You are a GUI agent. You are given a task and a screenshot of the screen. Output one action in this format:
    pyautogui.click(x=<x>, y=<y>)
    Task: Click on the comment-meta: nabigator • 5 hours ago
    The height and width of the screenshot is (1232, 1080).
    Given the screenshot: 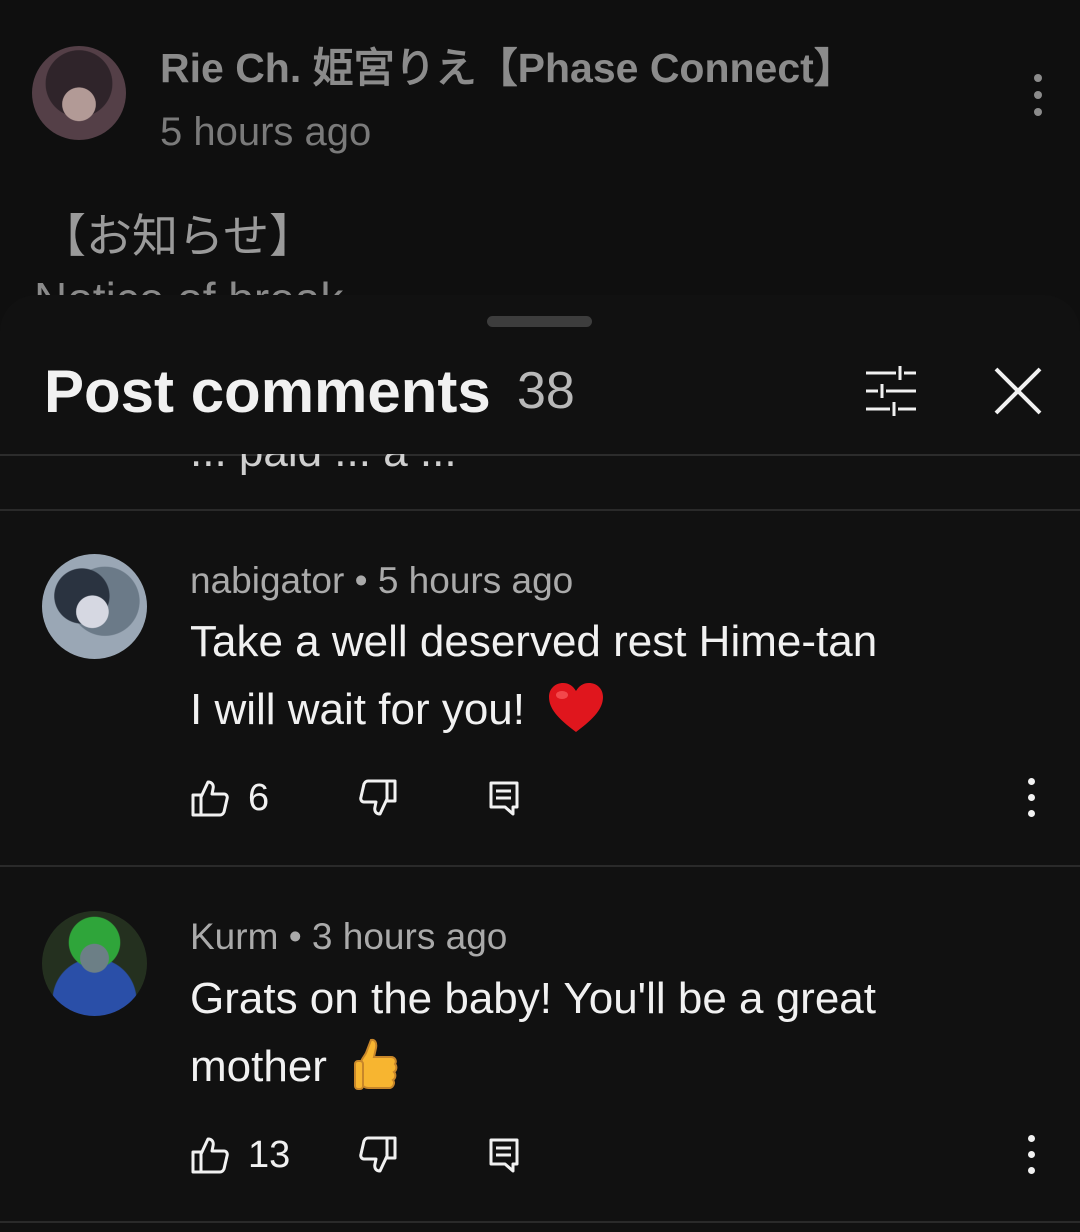 What is the action you would take?
    pyautogui.click(x=382, y=580)
    